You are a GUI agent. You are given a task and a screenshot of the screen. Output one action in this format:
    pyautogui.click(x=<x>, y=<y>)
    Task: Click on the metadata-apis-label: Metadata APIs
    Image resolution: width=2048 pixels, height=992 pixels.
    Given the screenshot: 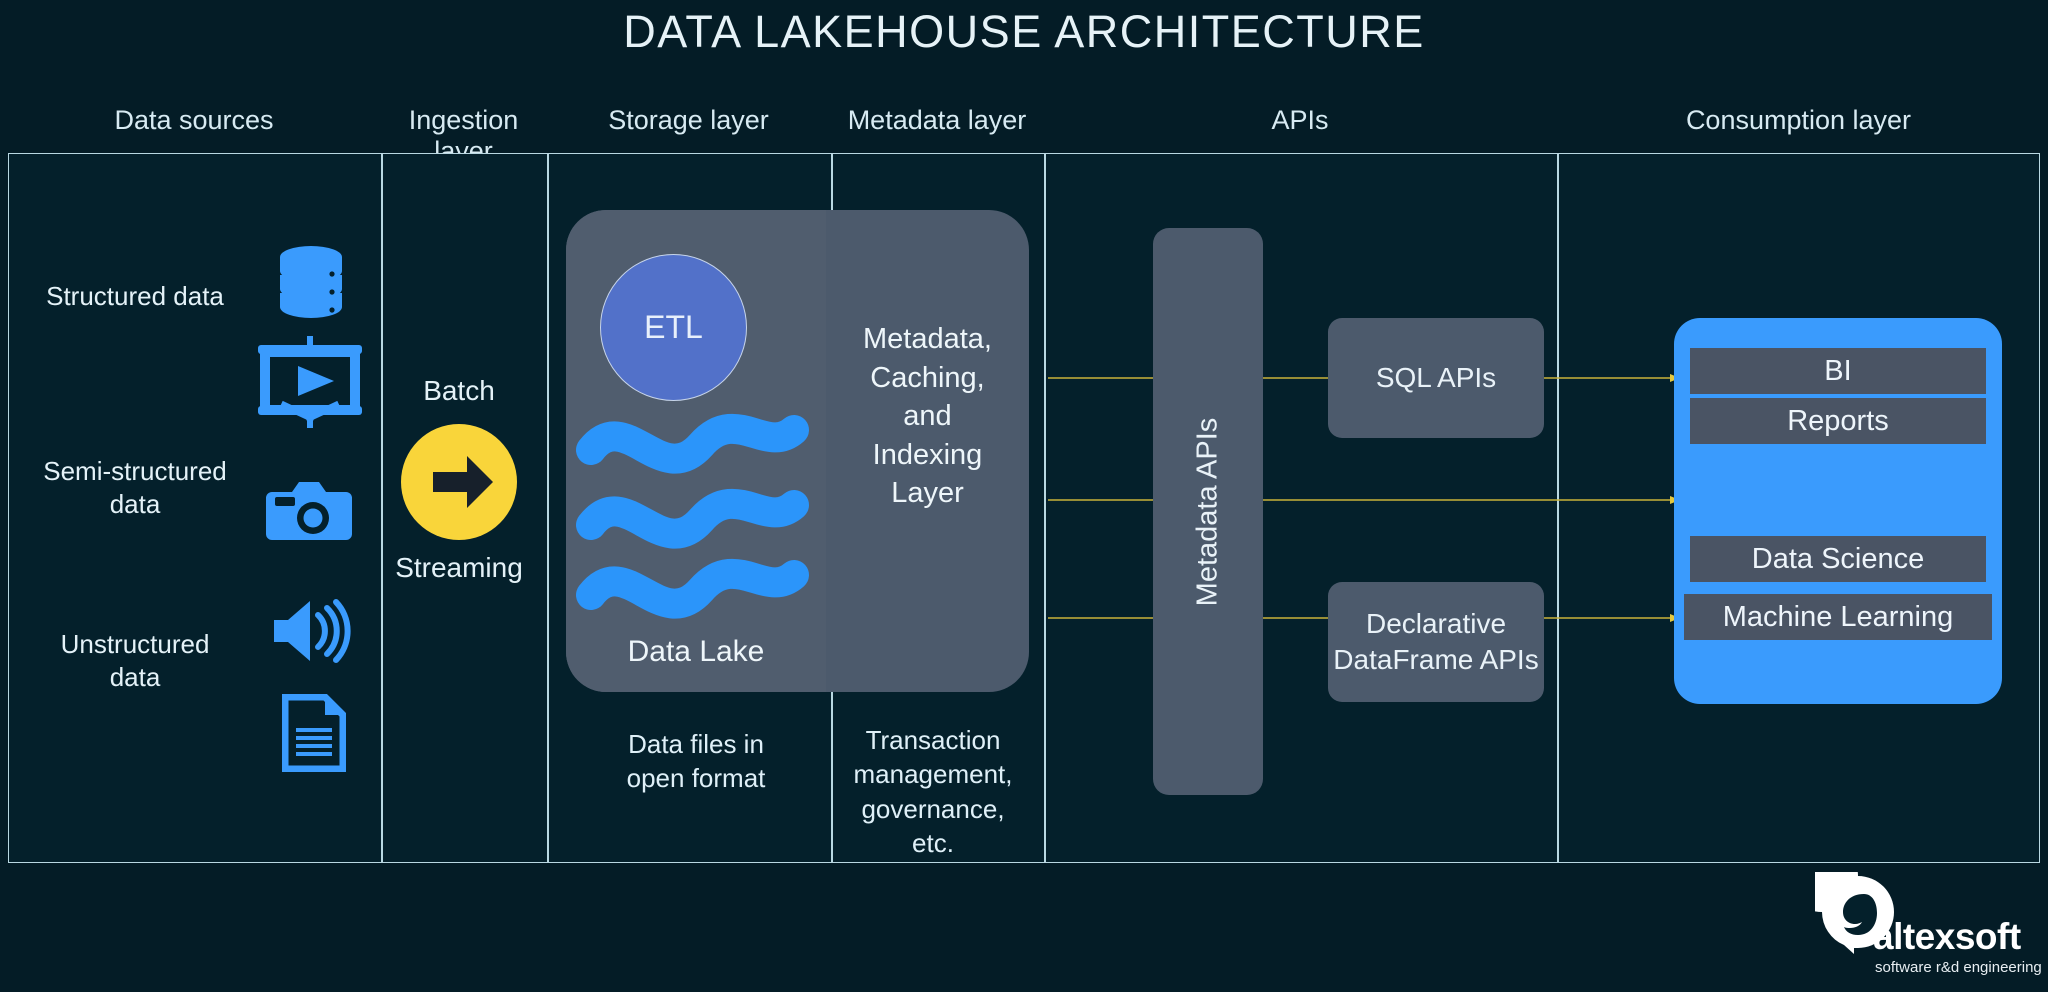 What is the action you would take?
    pyautogui.click(x=1207, y=511)
    